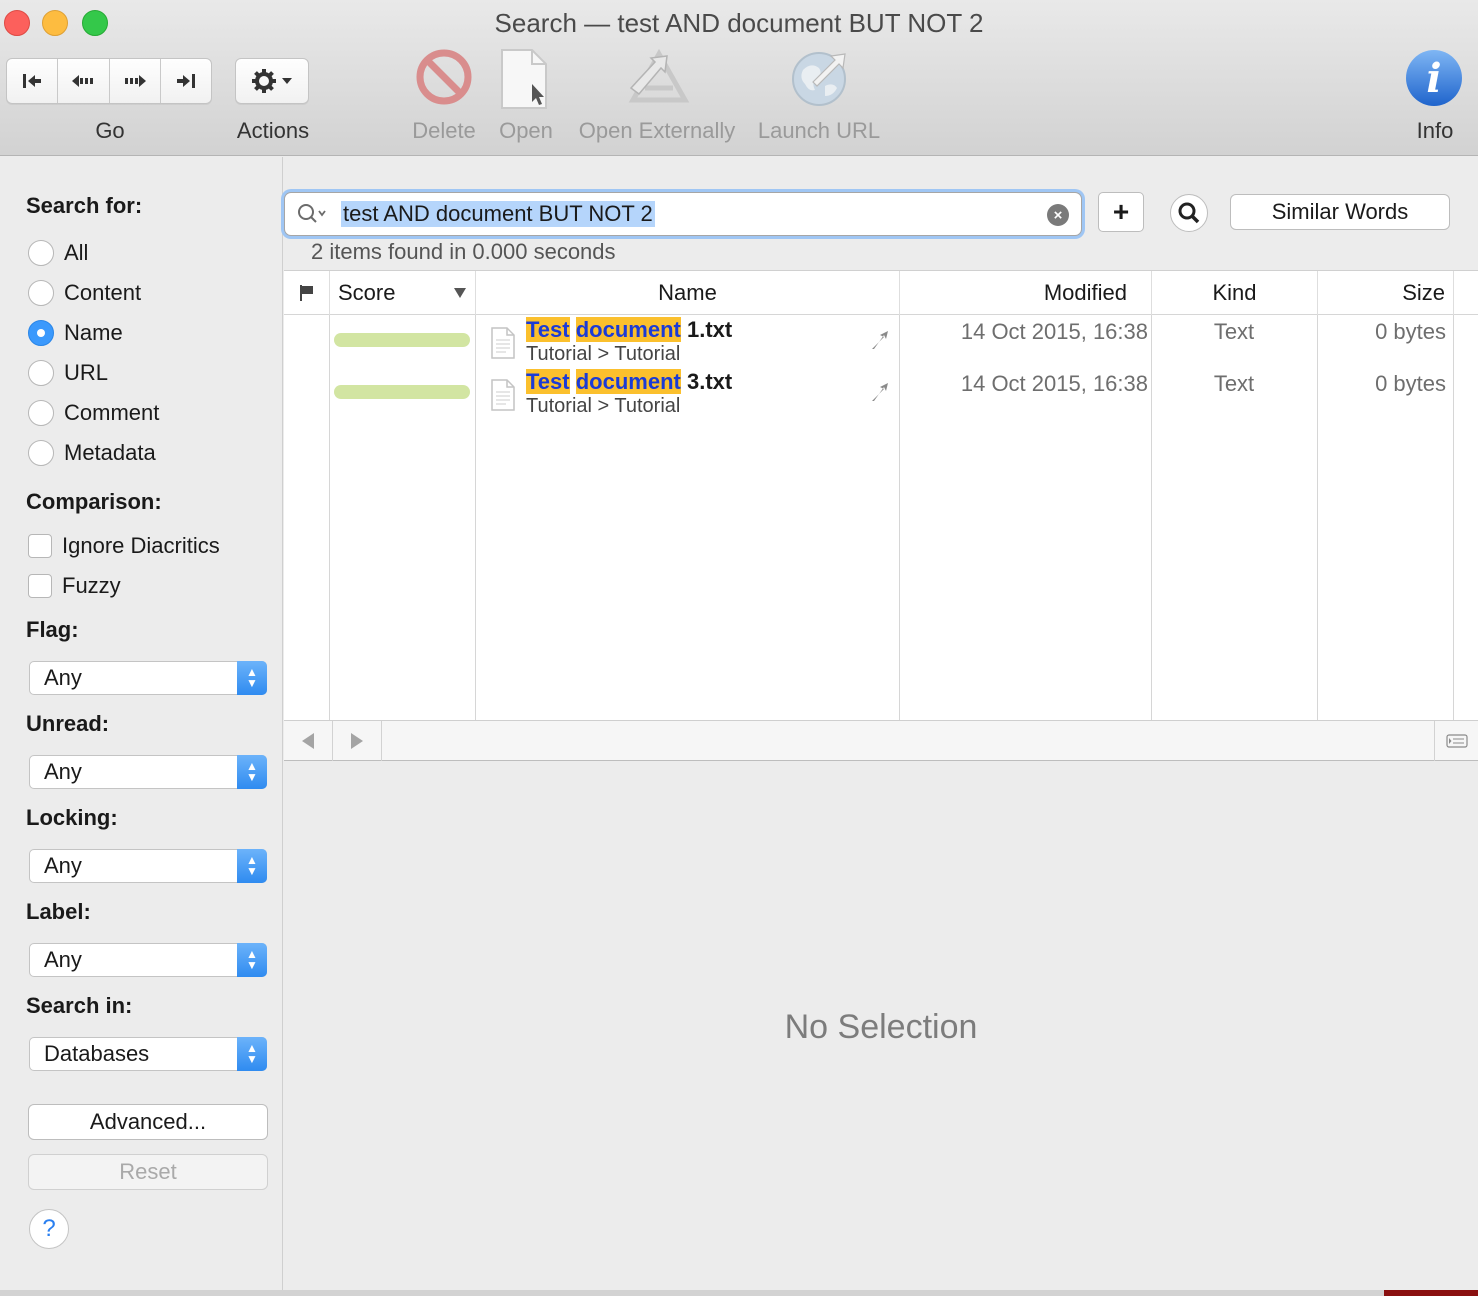 Image resolution: width=1478 pixels, height=1296 pixels. I want to click on match-highlight: document, so click(628, 329).